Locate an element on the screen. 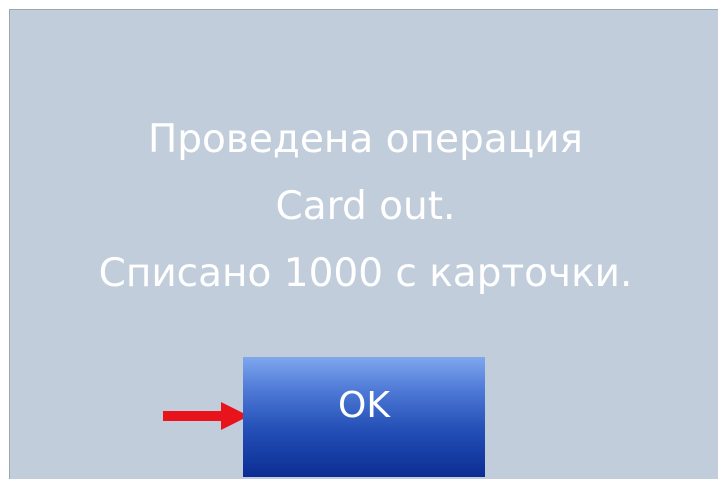 Image resolution: width=718 pixels, height=479 pixels. message-line-card-out: Card out. is located at coordinates (365, 206).